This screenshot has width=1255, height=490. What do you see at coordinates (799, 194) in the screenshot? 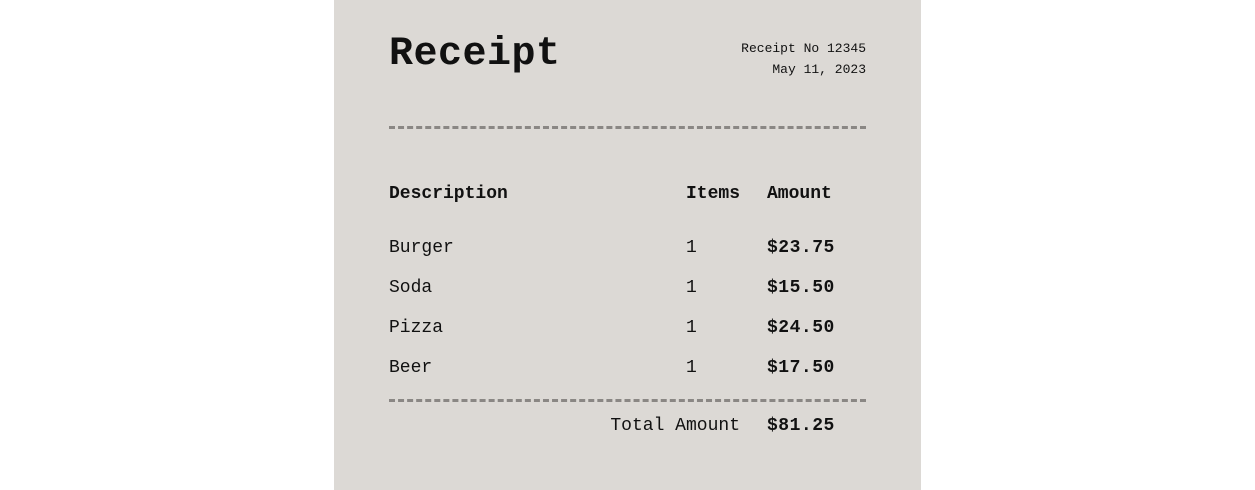
I see `header-amount: Amount` at bounding box center [799, 194].